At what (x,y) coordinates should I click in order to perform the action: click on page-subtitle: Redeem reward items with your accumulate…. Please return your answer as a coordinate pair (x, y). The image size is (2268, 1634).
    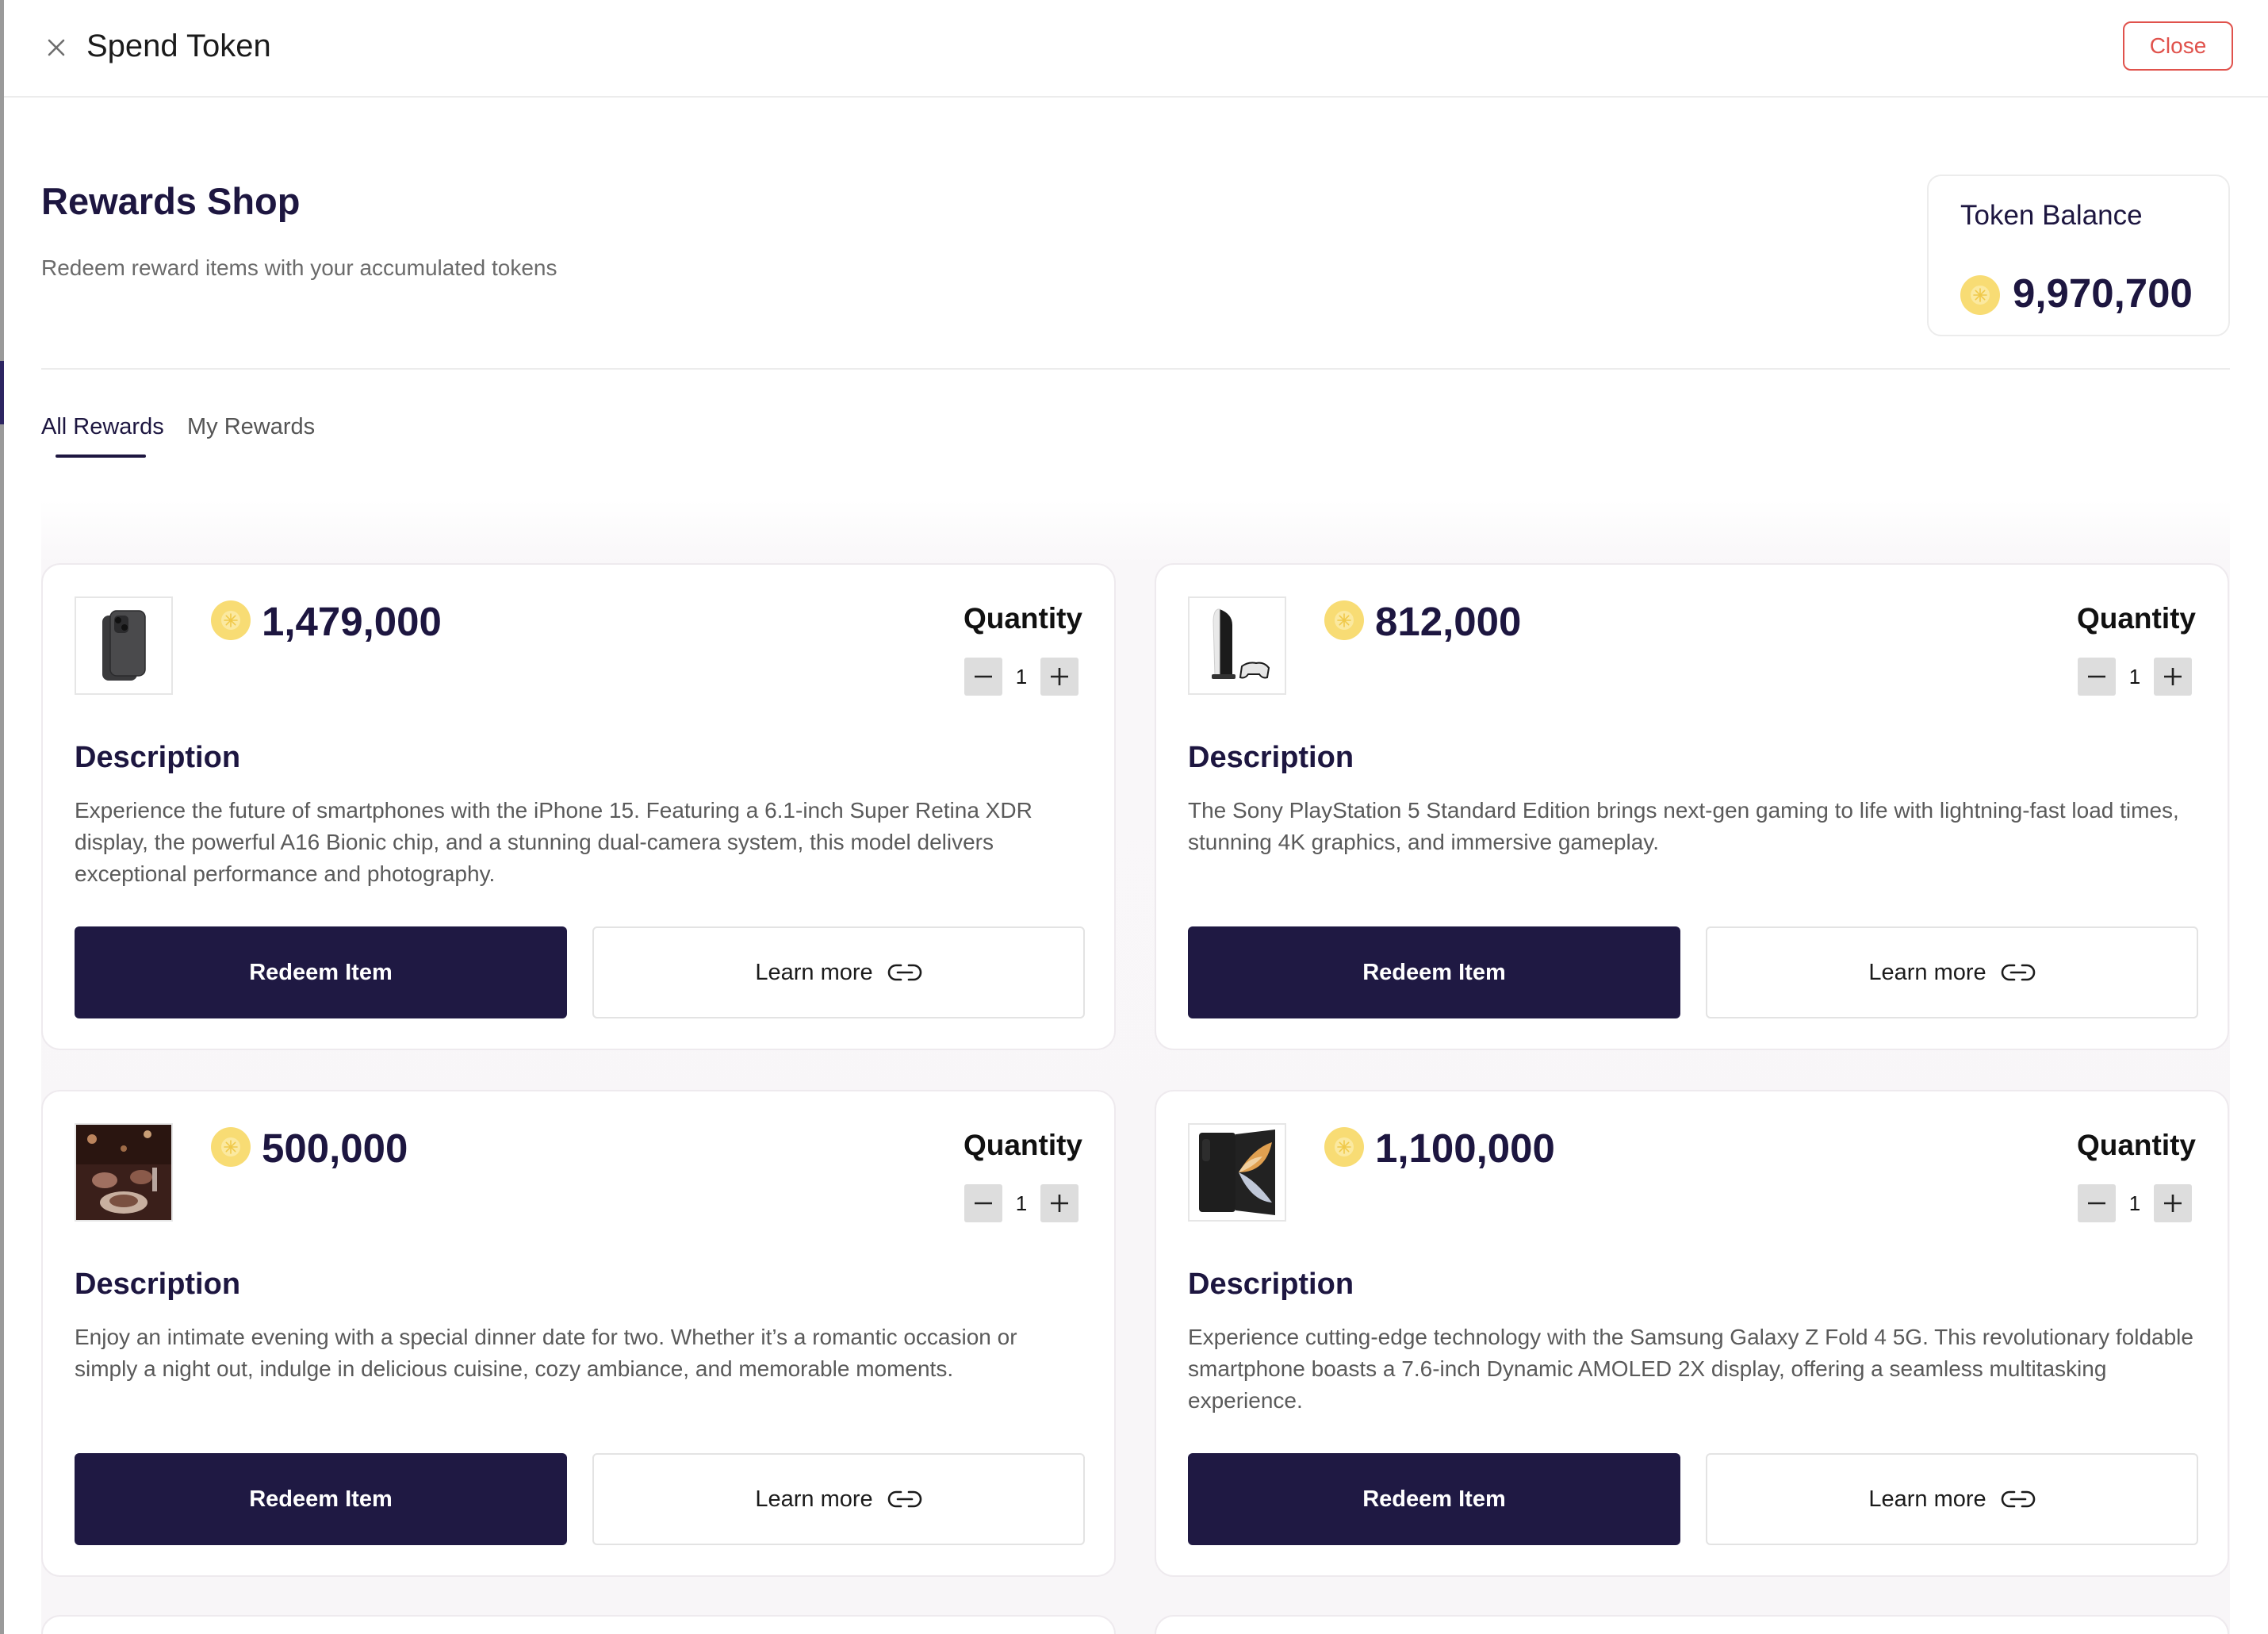
    Looking at the image, I should click on (299, 267).